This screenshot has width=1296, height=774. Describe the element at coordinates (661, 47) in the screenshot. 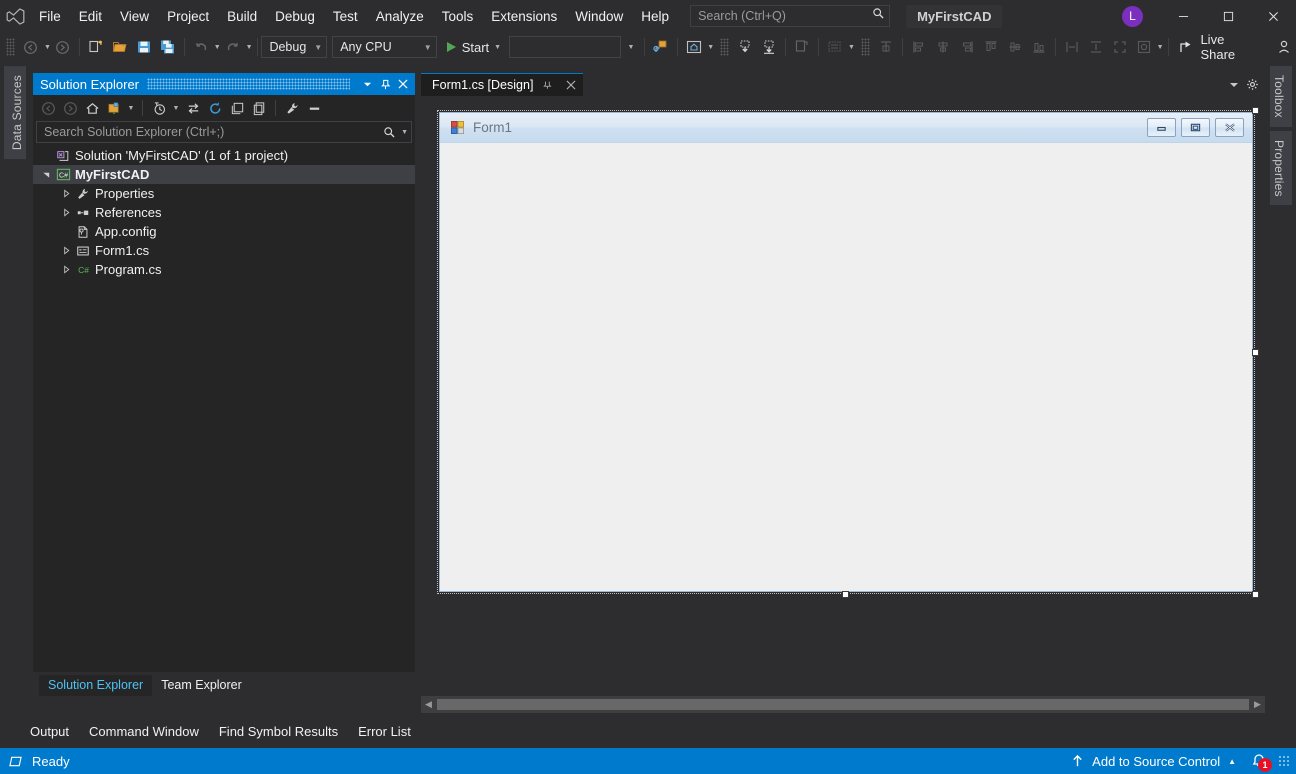

I see `select-tool-icon` at that location.